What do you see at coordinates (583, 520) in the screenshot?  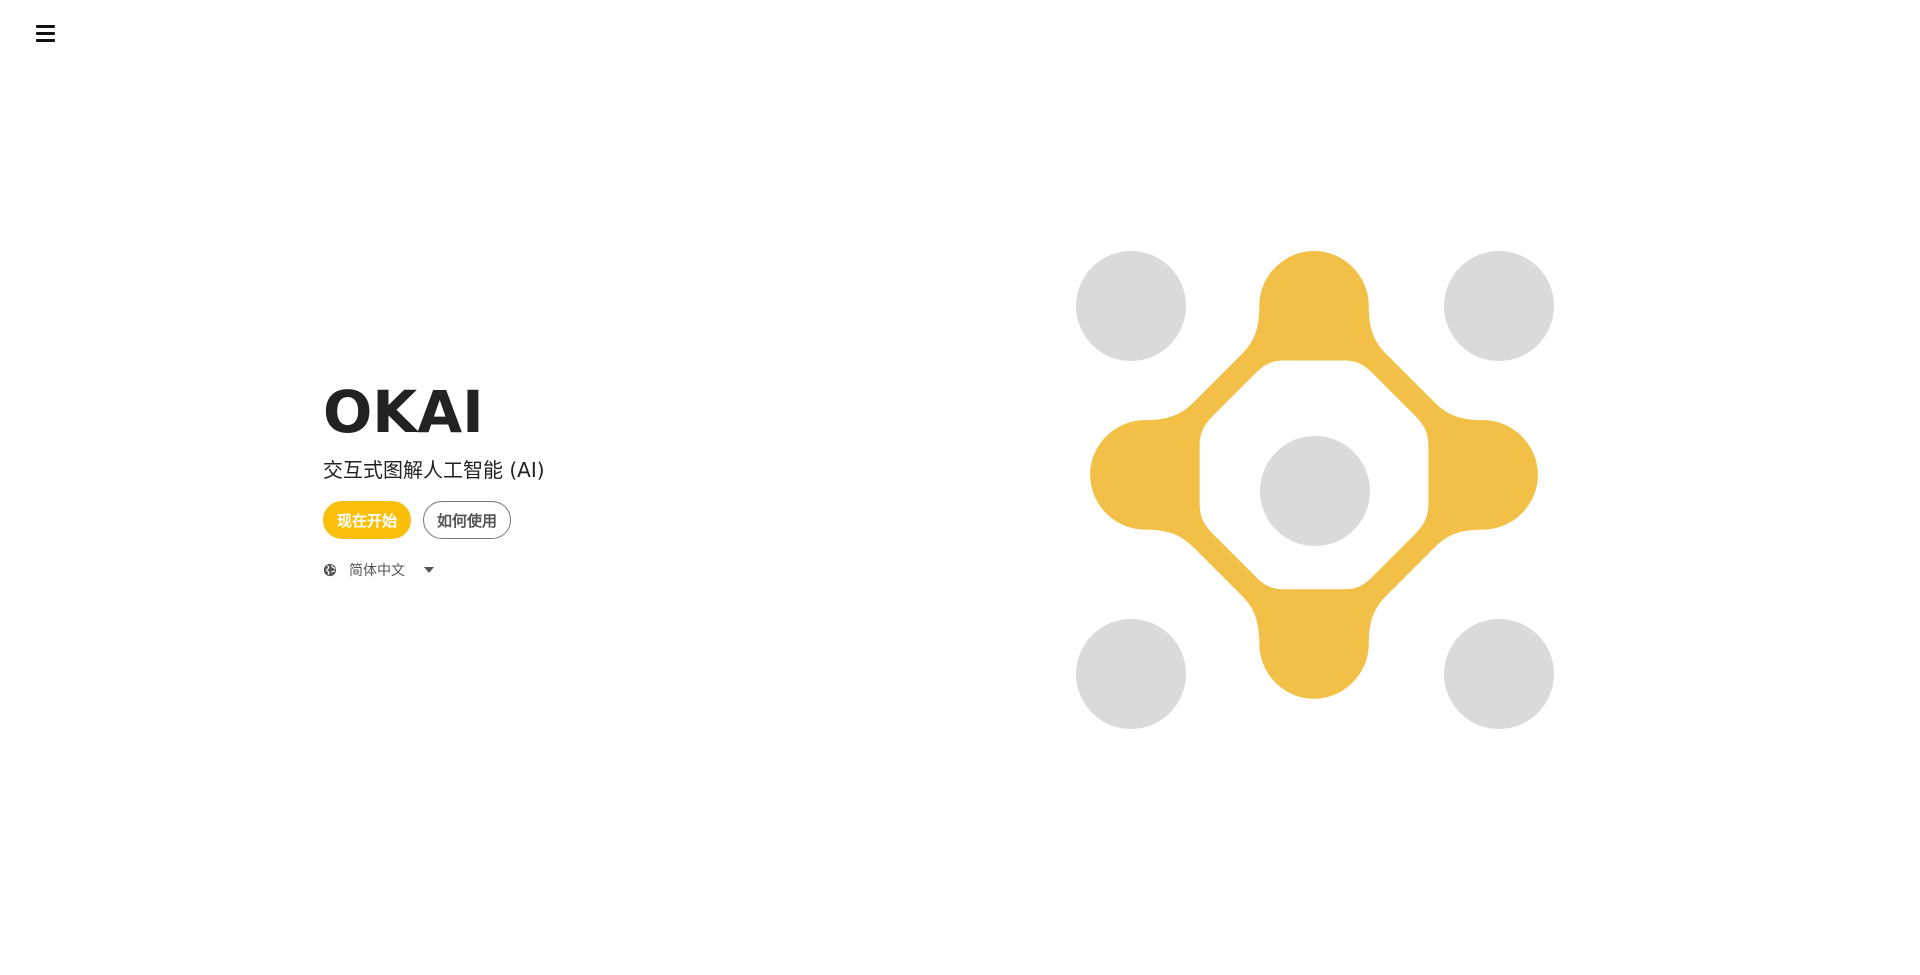 I see `hero-actions: 现在开始 如何使用` at bounding box center [583, 520].